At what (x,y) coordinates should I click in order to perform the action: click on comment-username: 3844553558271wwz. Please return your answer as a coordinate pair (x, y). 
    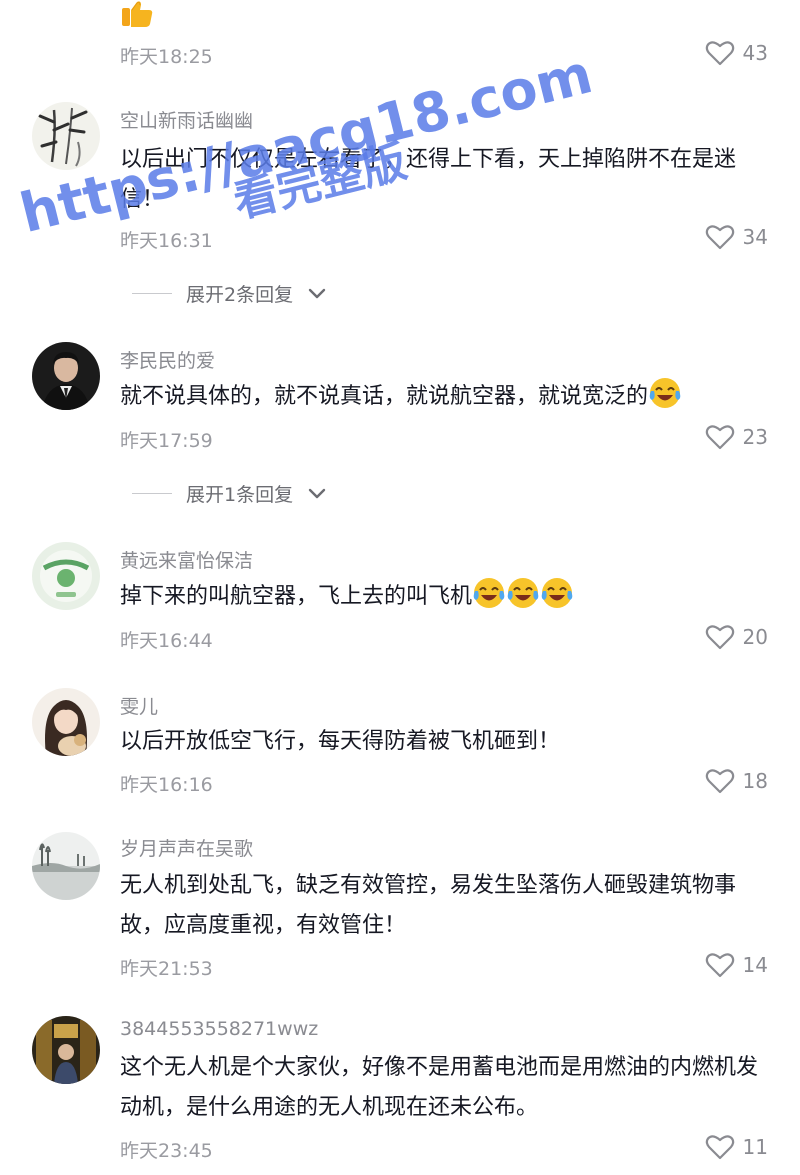
    Looking at the image, I should click on (219, 1029).